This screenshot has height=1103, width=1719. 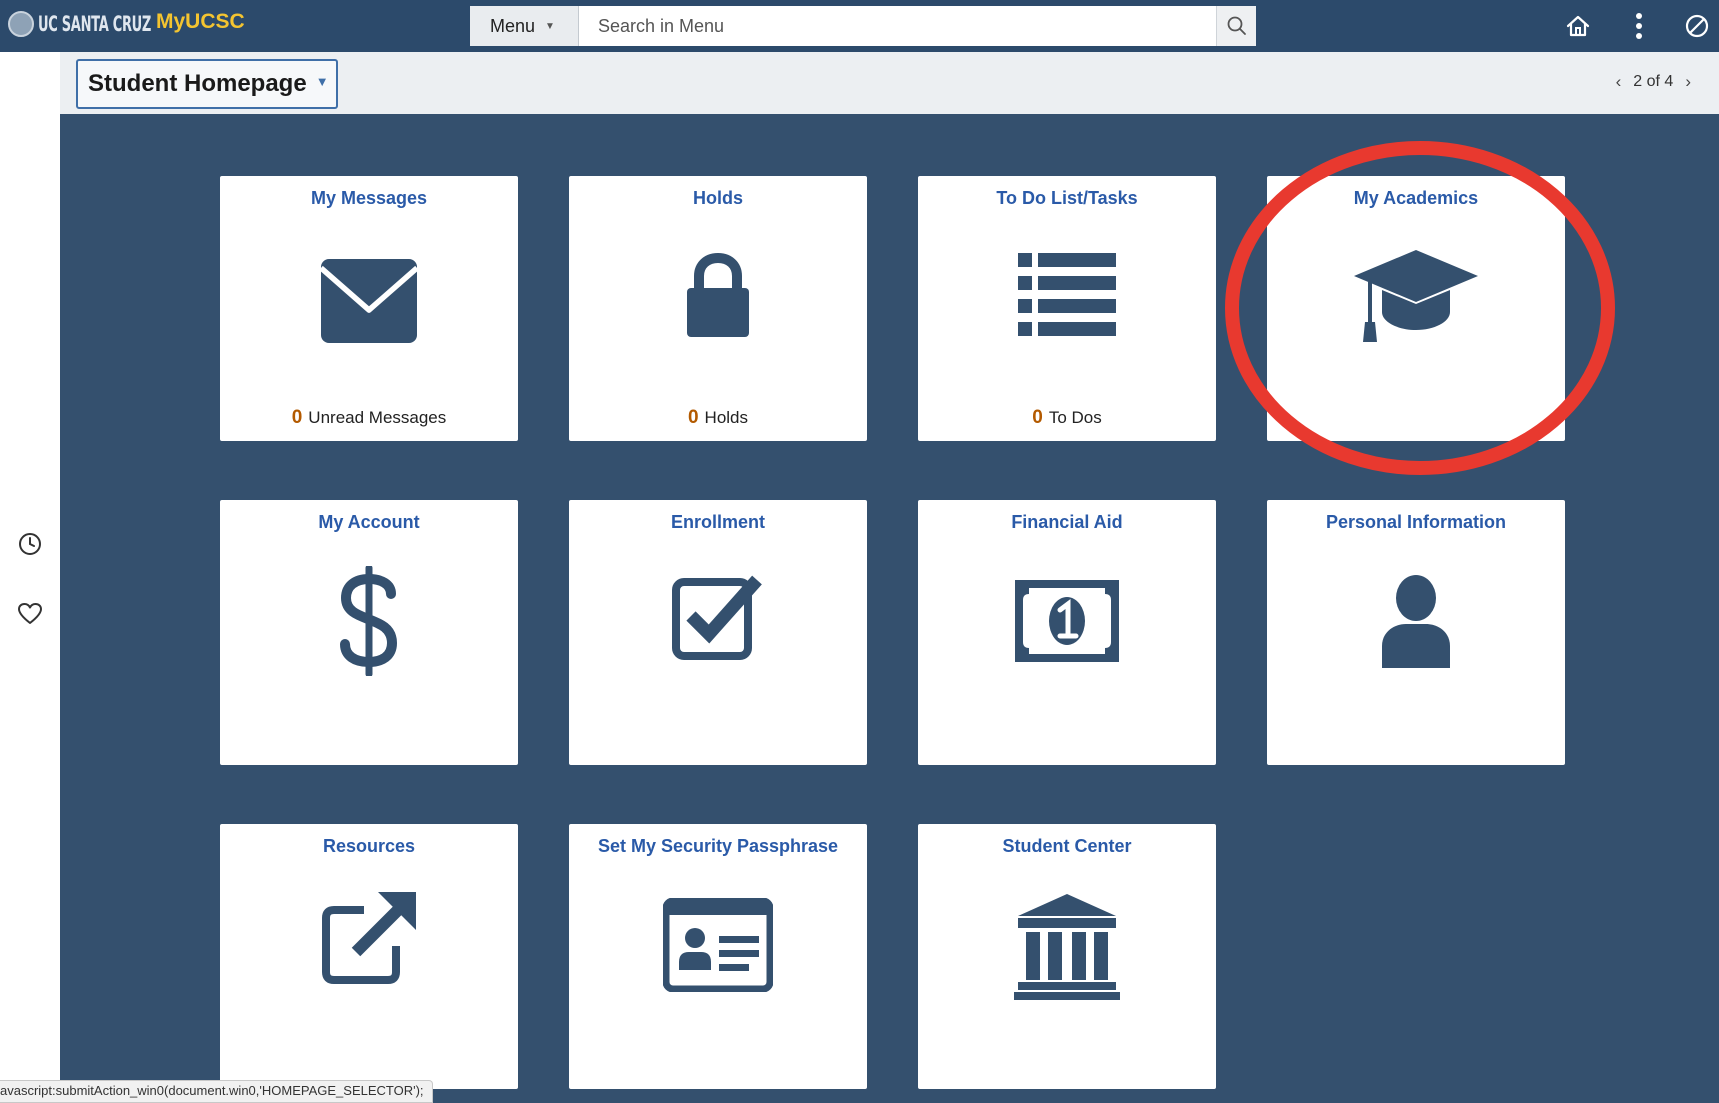 What do you see at coordinates (30, 577) in the screenshot?
I see `side-rail` at bounding box center [30, 577].